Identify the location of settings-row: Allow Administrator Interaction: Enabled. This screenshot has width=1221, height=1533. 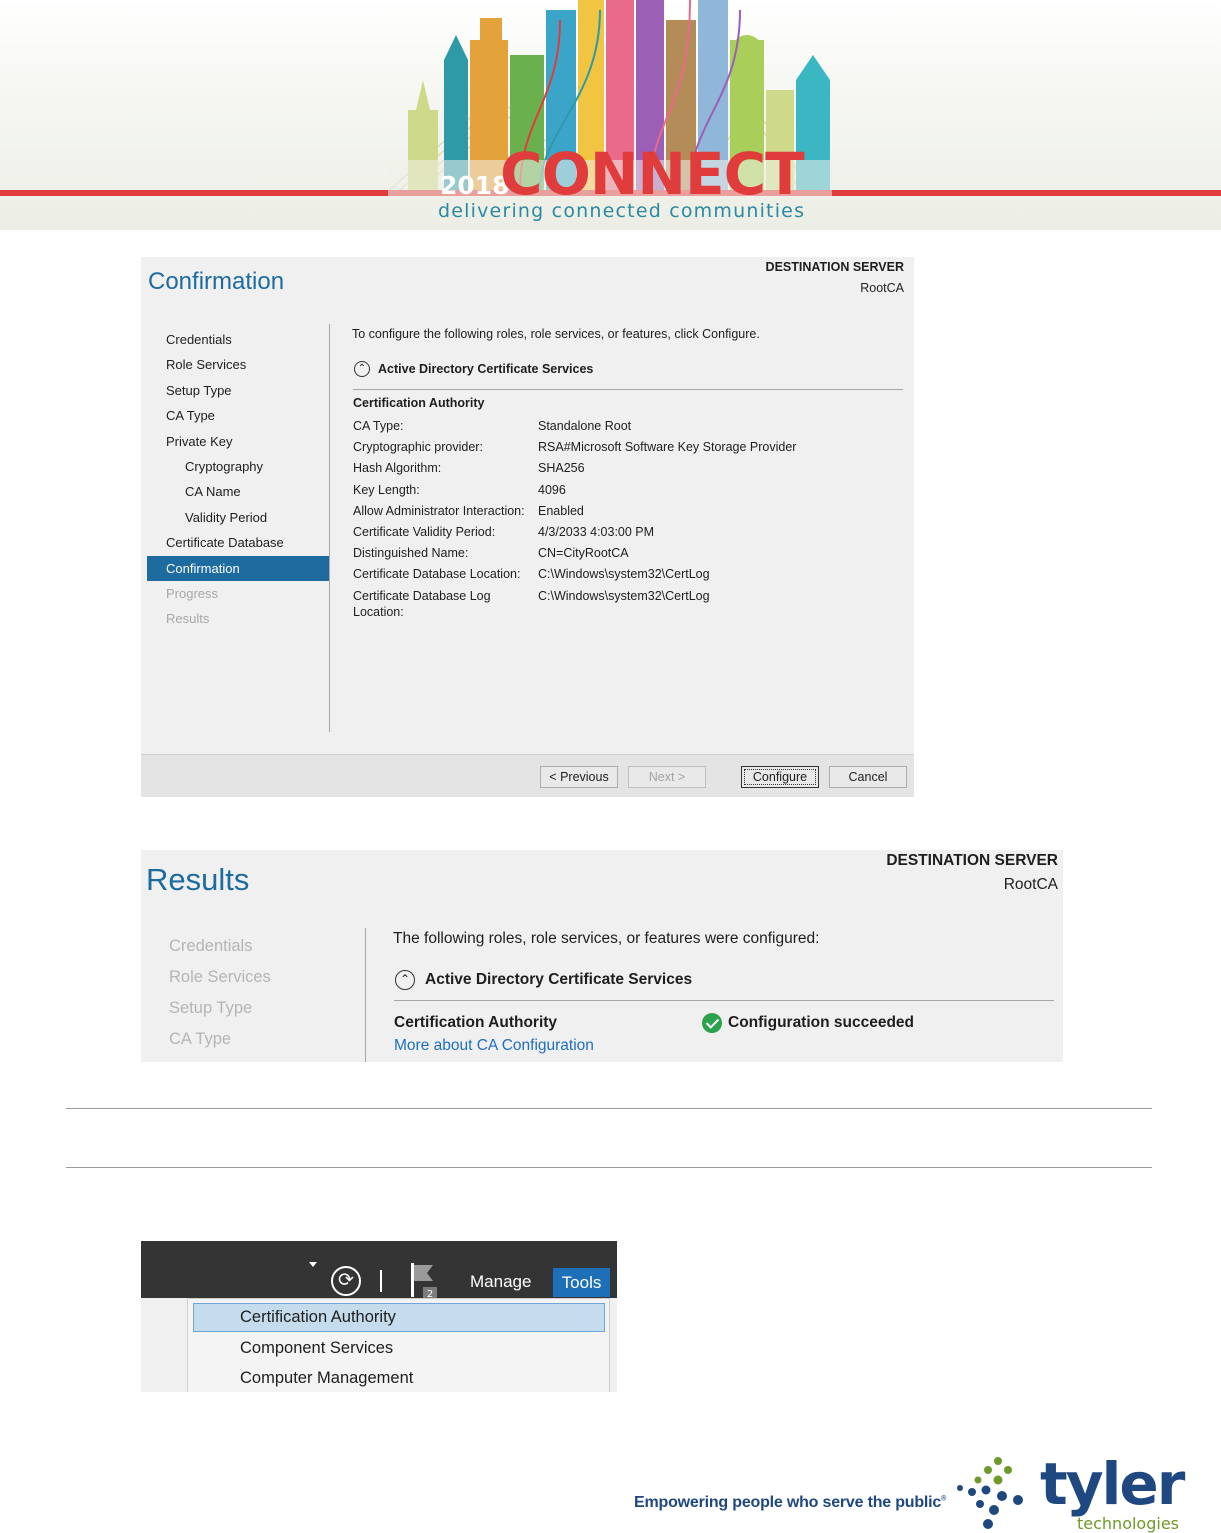
(623, 512).